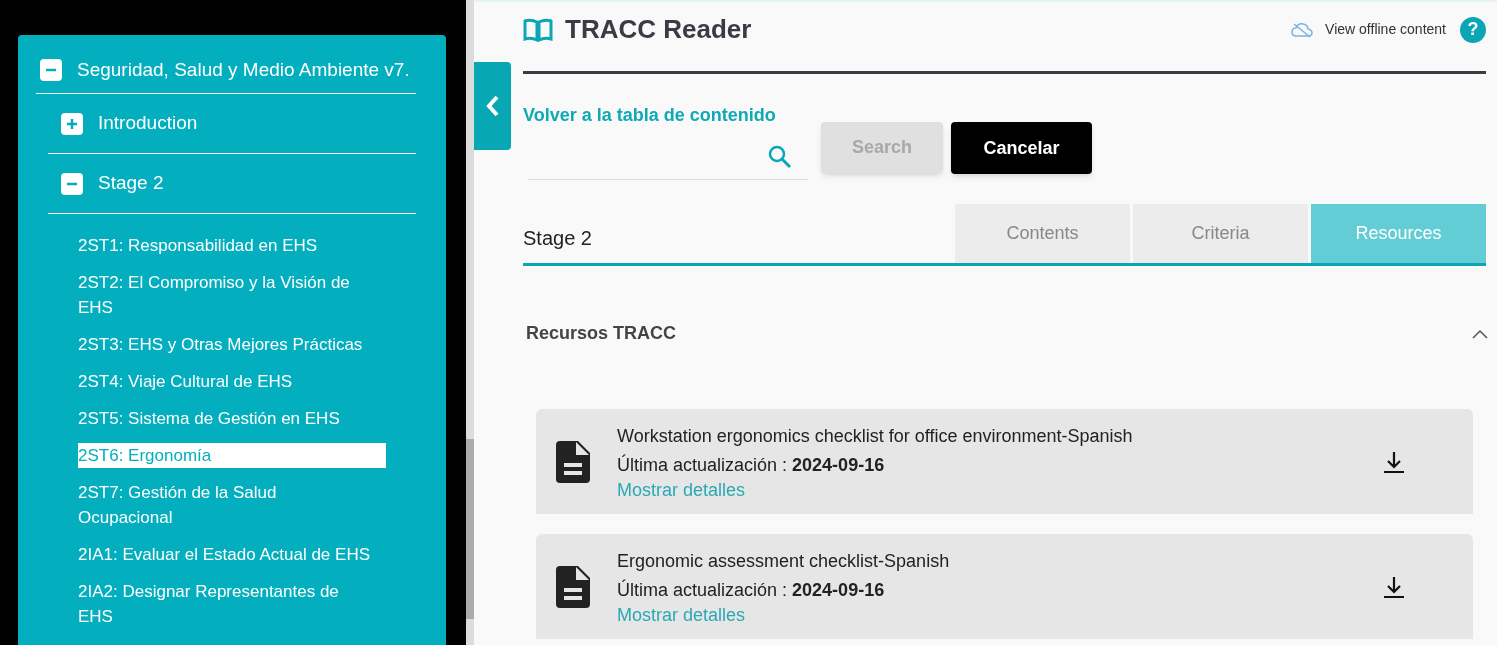 The width and height of the screenshot is (1497, 645). Describe the element at coordinates (72, 123) in the screenshot. I see `expand-toggle-icon` at that location.